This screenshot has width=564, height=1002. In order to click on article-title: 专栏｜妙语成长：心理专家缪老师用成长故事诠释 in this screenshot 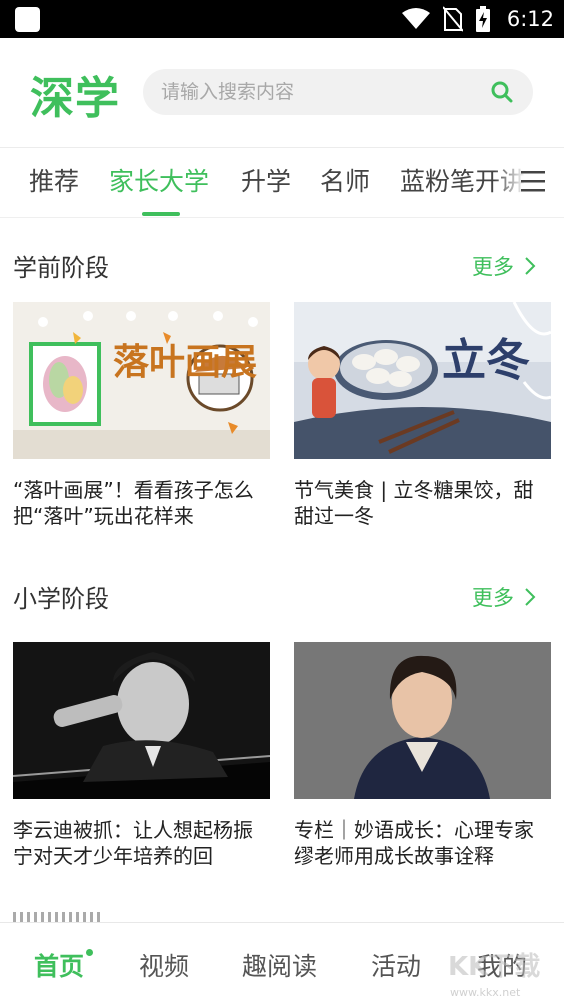, I will do `click(422, 843)`.